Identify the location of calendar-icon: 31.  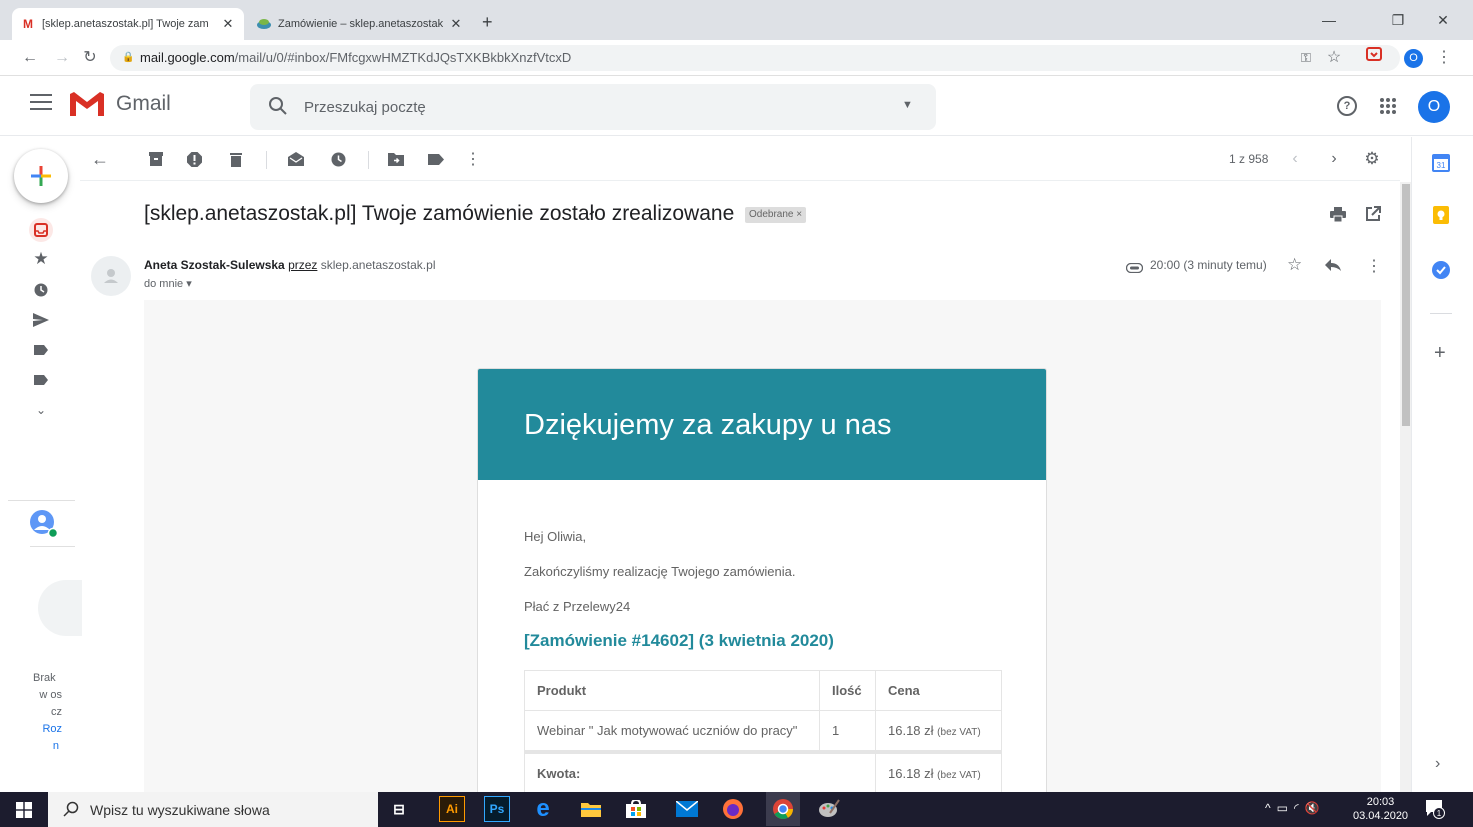
(1441, 165).